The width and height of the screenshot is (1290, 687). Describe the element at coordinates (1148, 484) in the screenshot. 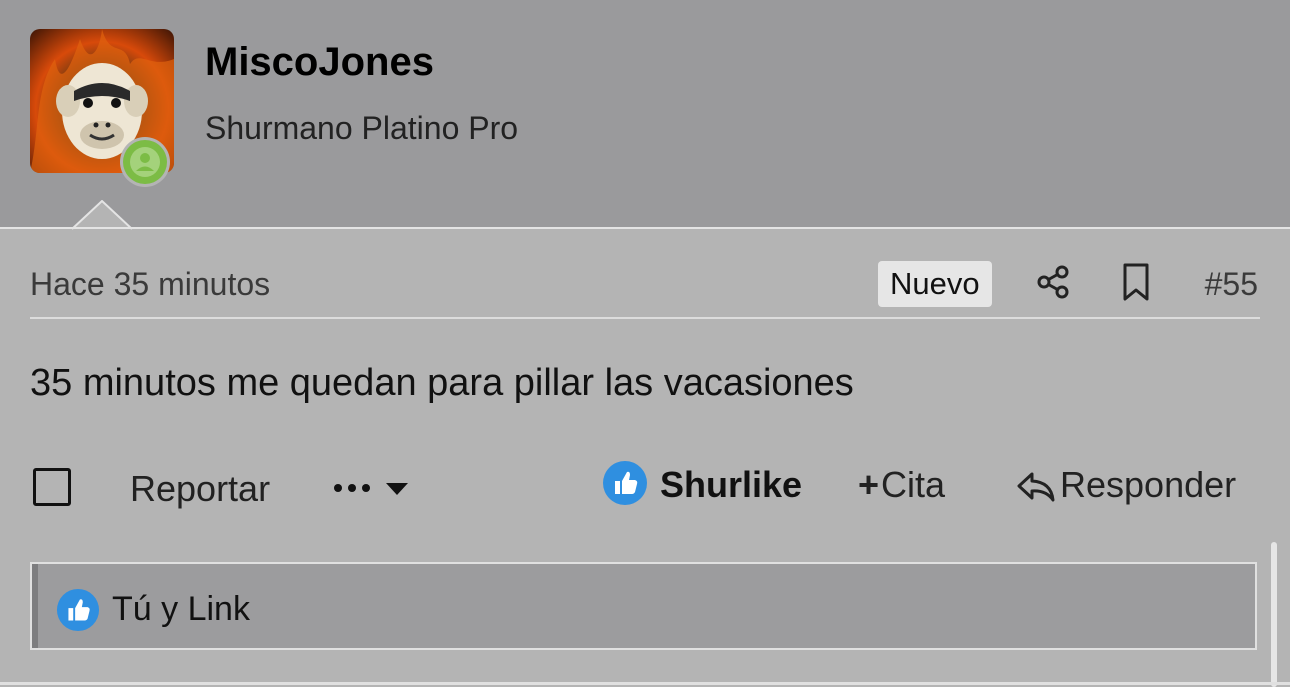

I see `reply-label: Responder` at that location.